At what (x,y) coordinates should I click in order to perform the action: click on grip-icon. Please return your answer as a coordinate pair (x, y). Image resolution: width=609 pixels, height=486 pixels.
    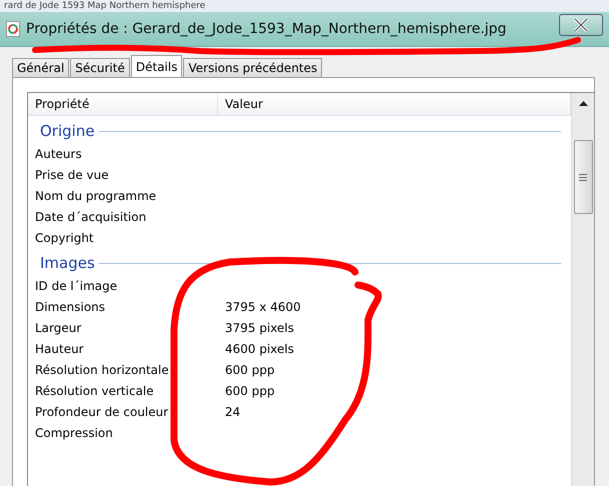
    Looking at the image, I should click on (583, 177).